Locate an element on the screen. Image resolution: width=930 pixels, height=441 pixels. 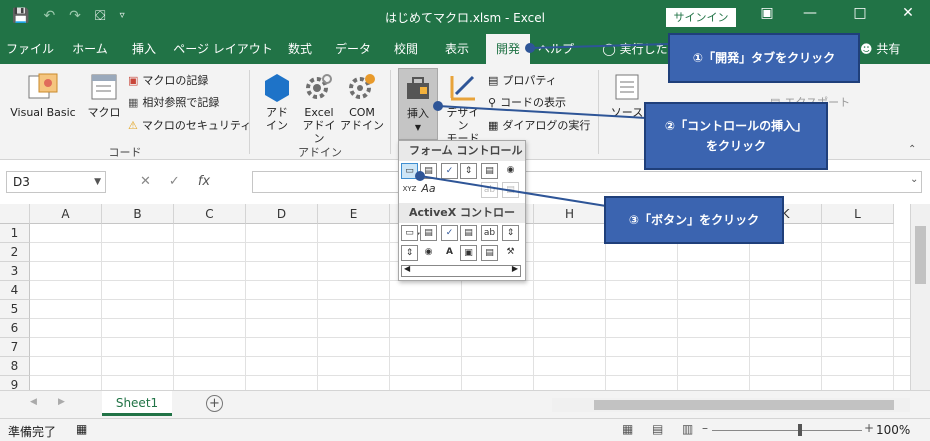
column-header: D is located at coordinates (282, 214).